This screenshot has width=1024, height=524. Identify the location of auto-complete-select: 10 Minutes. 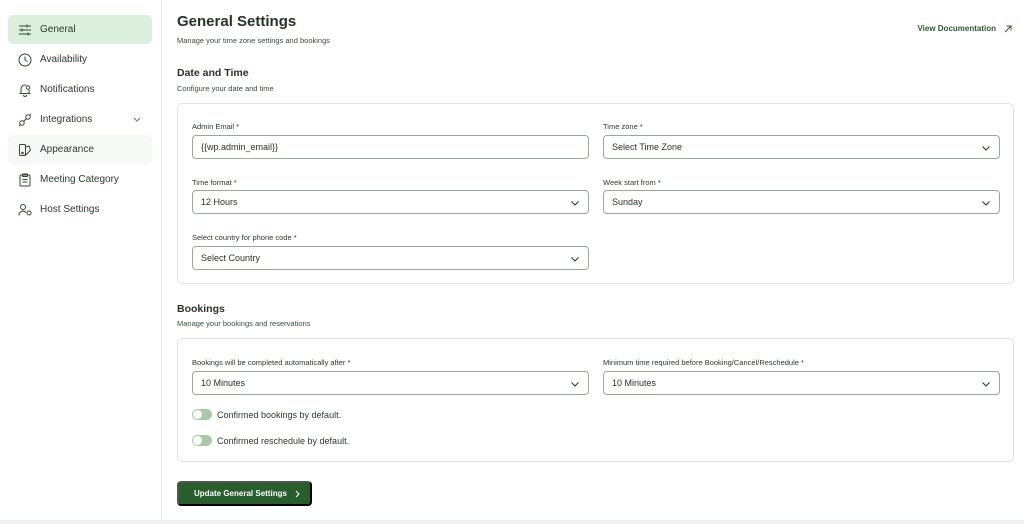
(390, 383).